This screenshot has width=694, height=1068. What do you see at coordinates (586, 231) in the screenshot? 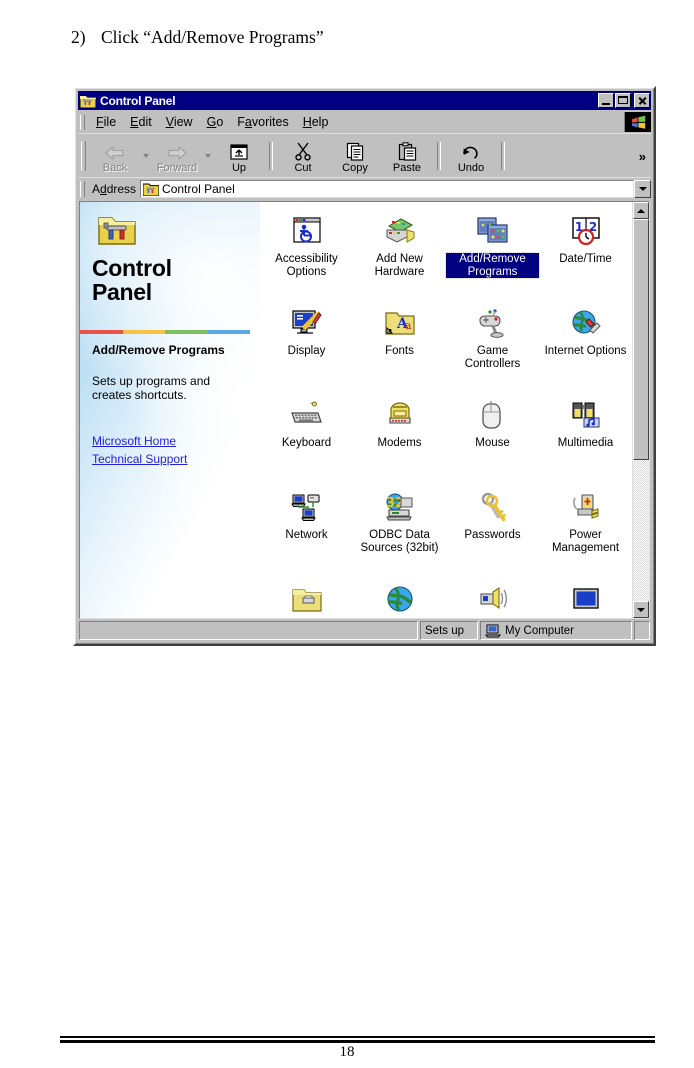
I see `date-time-icon: 1 2` at bounding box center [586, 231].